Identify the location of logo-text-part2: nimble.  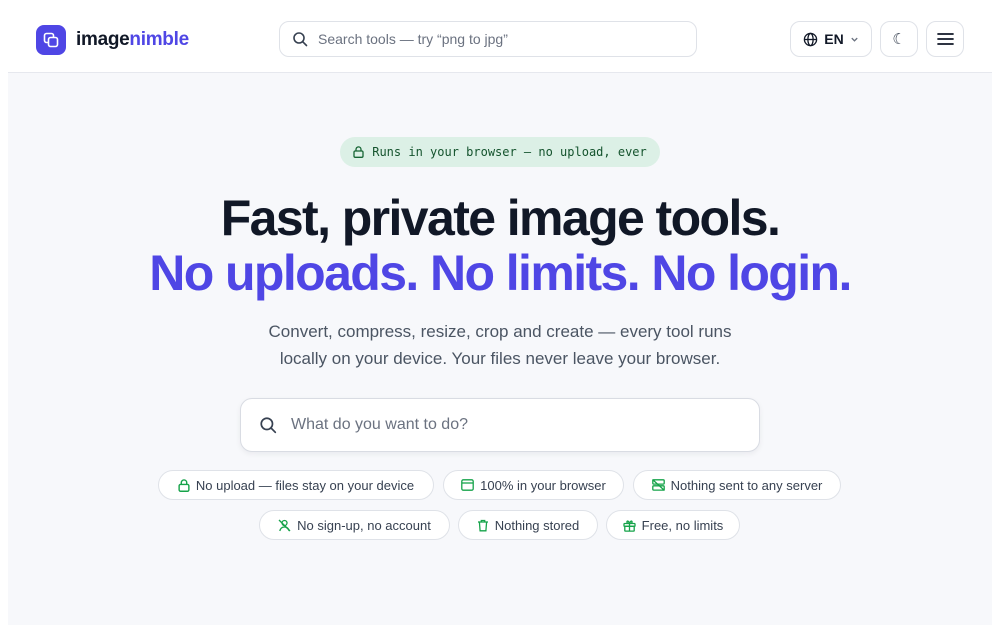
(159, 39).